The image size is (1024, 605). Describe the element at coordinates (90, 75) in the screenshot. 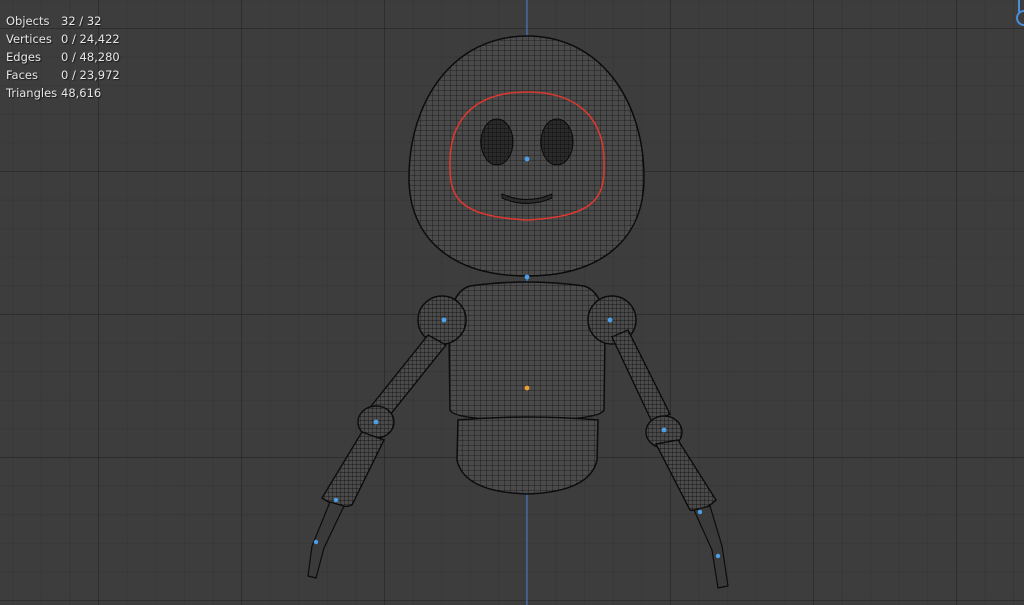

I see `stat-value: 0 / 23,972` at that location.